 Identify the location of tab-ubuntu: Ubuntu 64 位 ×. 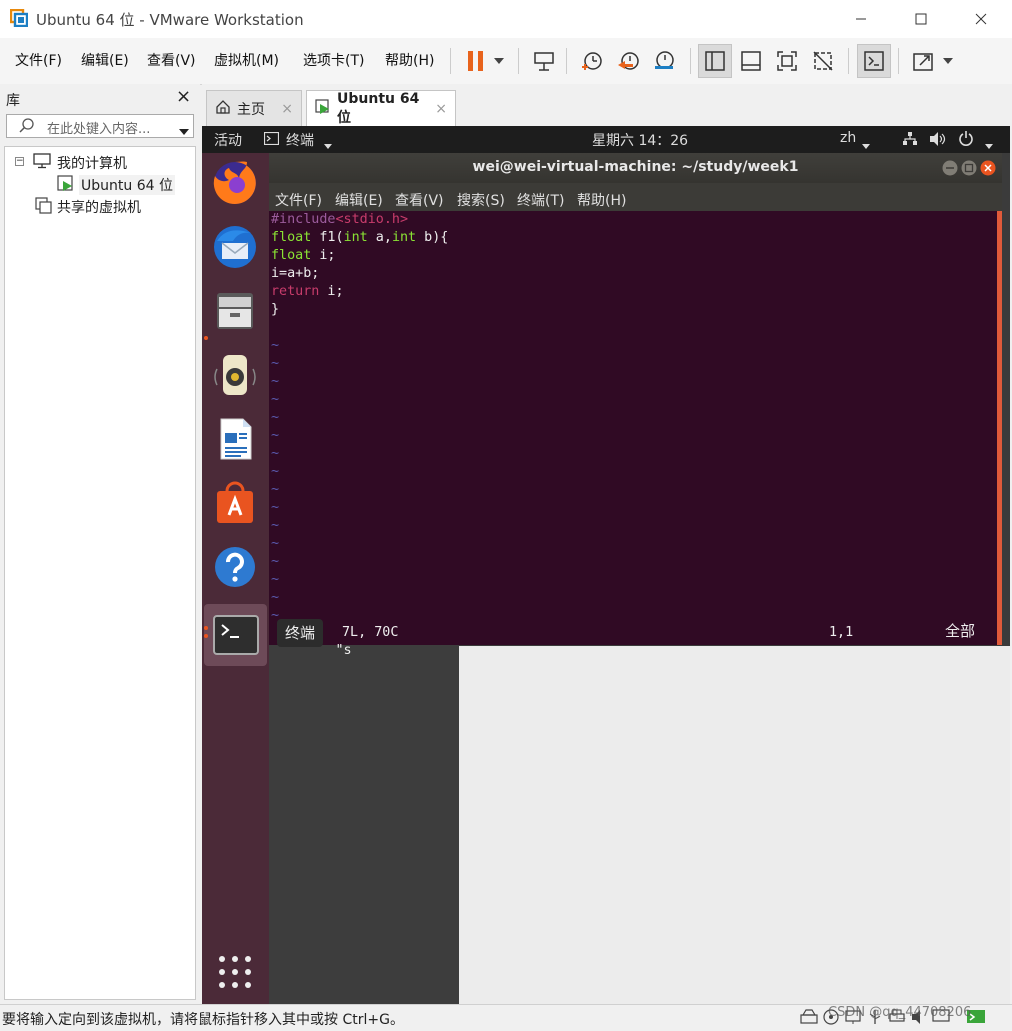
(381, 108).